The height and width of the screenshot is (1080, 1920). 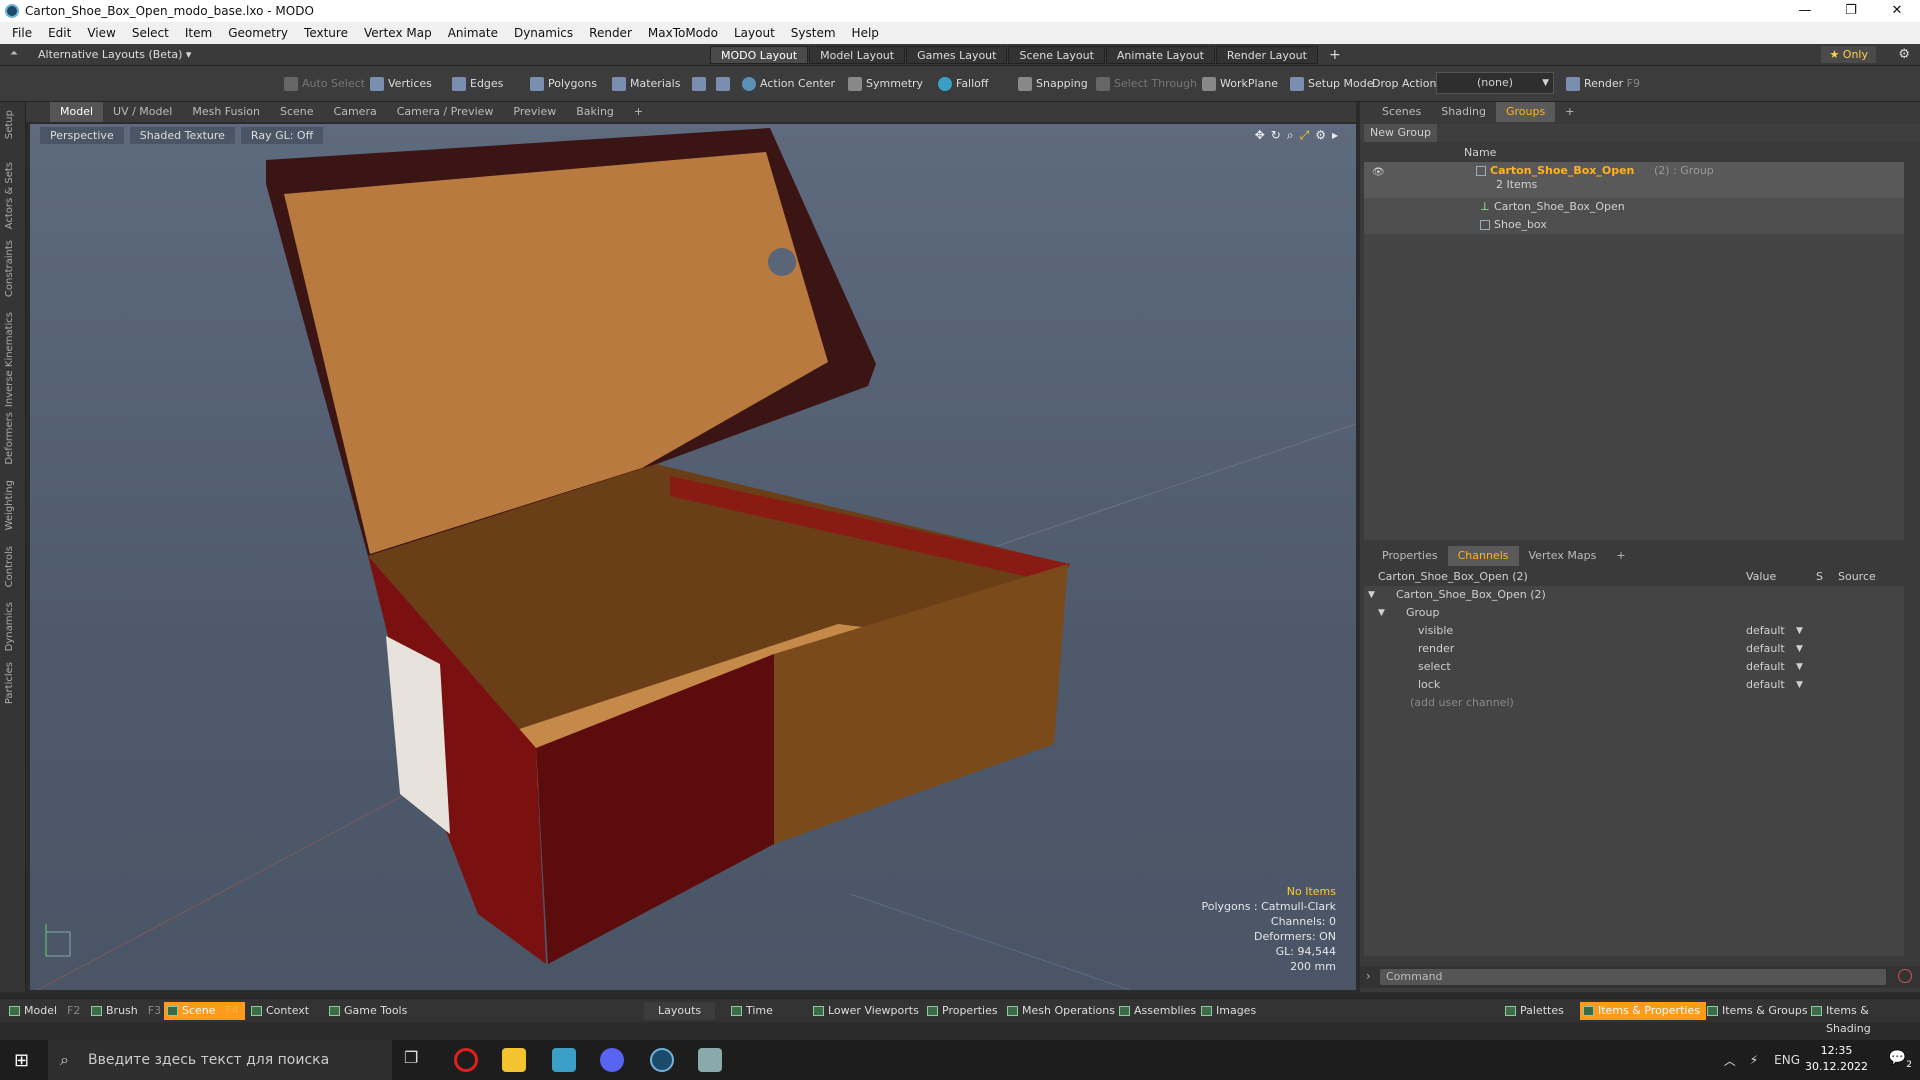 What do you see at coordinates (595, 112) in the screenshot?
I see `tab-baking: Baking` at bounding box center [595, 112].